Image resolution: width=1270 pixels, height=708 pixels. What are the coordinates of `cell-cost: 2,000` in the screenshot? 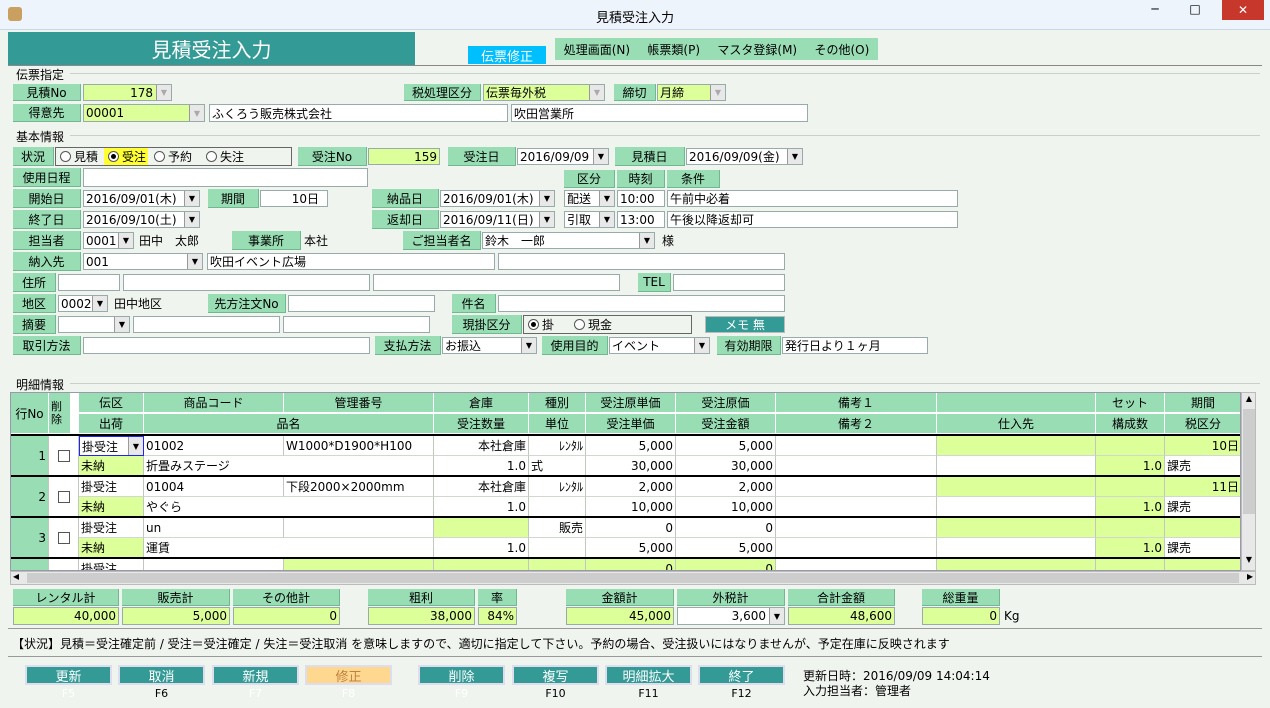 It's located at (726, 487).